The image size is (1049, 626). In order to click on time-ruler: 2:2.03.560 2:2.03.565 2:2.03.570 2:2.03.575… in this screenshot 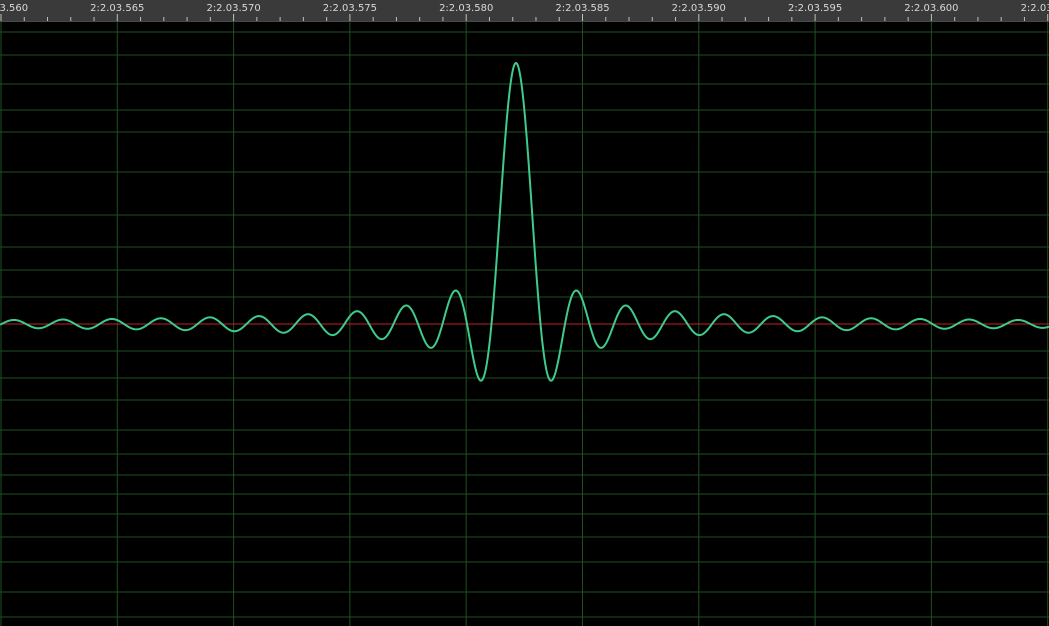, I will do `click(524, 11)`.